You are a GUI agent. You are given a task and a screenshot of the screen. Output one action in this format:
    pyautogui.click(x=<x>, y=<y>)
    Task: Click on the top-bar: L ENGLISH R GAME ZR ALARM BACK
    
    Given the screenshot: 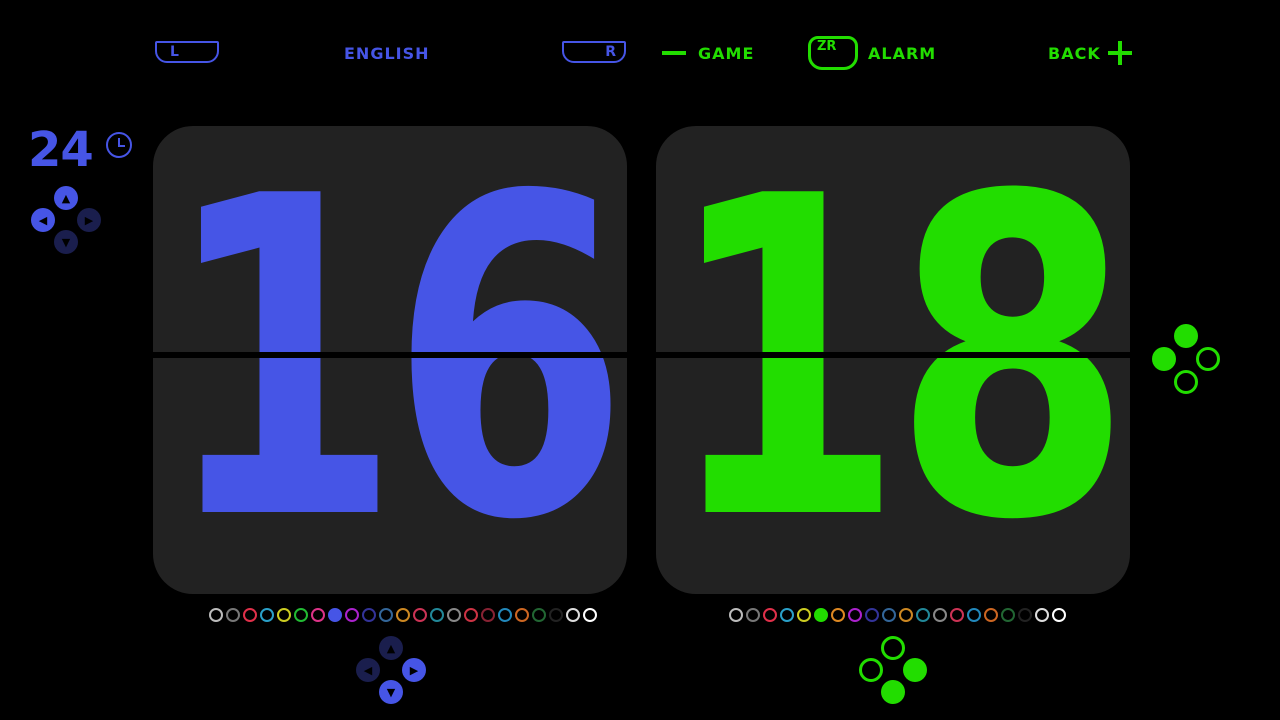 What is the action you would take?
    pyautogui.click(x=640, y=50)
    